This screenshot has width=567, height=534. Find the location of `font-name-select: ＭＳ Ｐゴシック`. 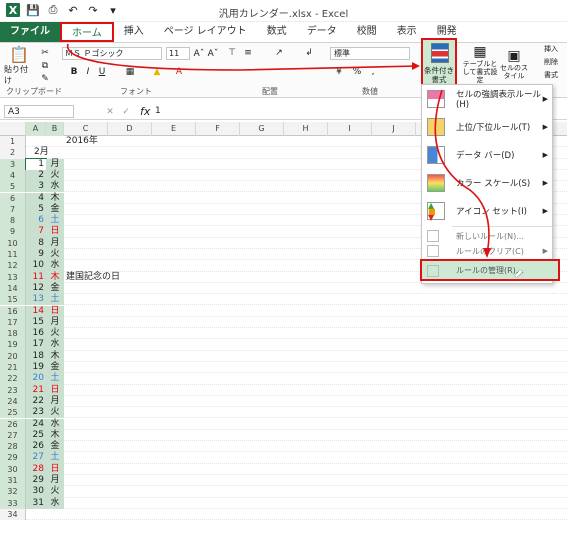

font-name-select: ＭＳ Ｐゴシック is located at coordinates (112, 53).